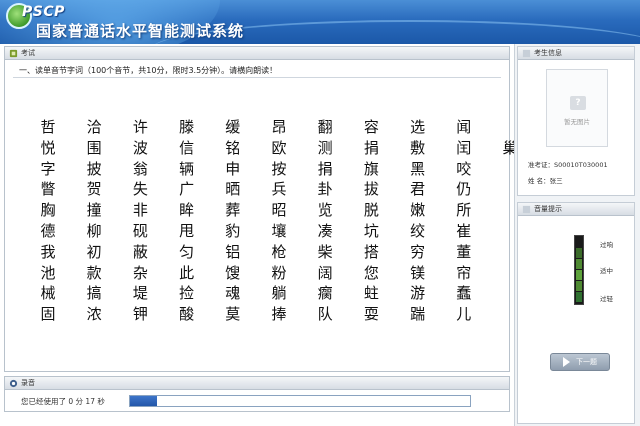 The height and width of the screenshot is (426, 640). Describe the element at coordinates (371, 147) in the screenshot. I see `syllable-character: 捐` at that location.